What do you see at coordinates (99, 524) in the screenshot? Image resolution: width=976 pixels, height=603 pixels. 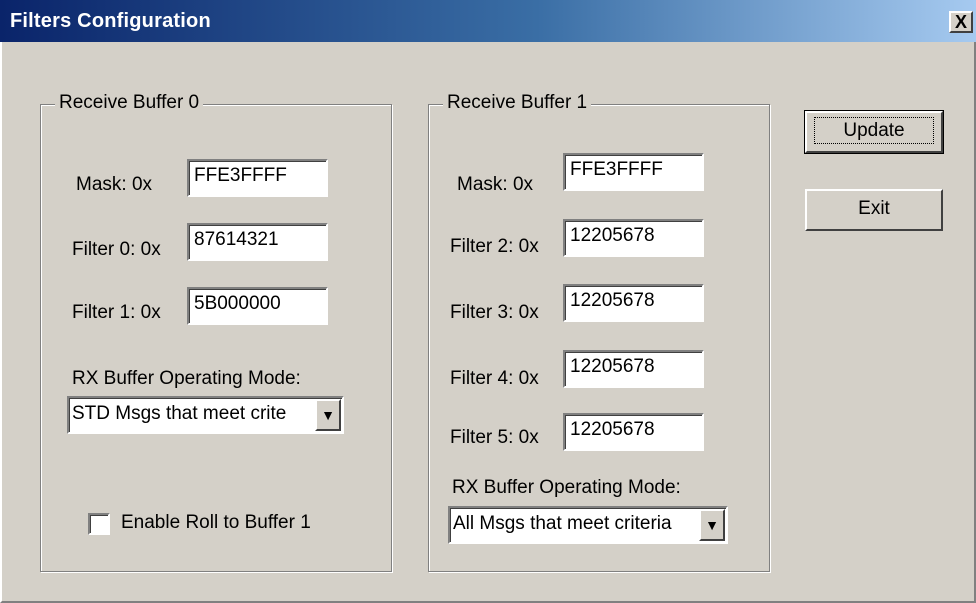 I see `enable-roll-checkbox` at bounding box center [99, 524].